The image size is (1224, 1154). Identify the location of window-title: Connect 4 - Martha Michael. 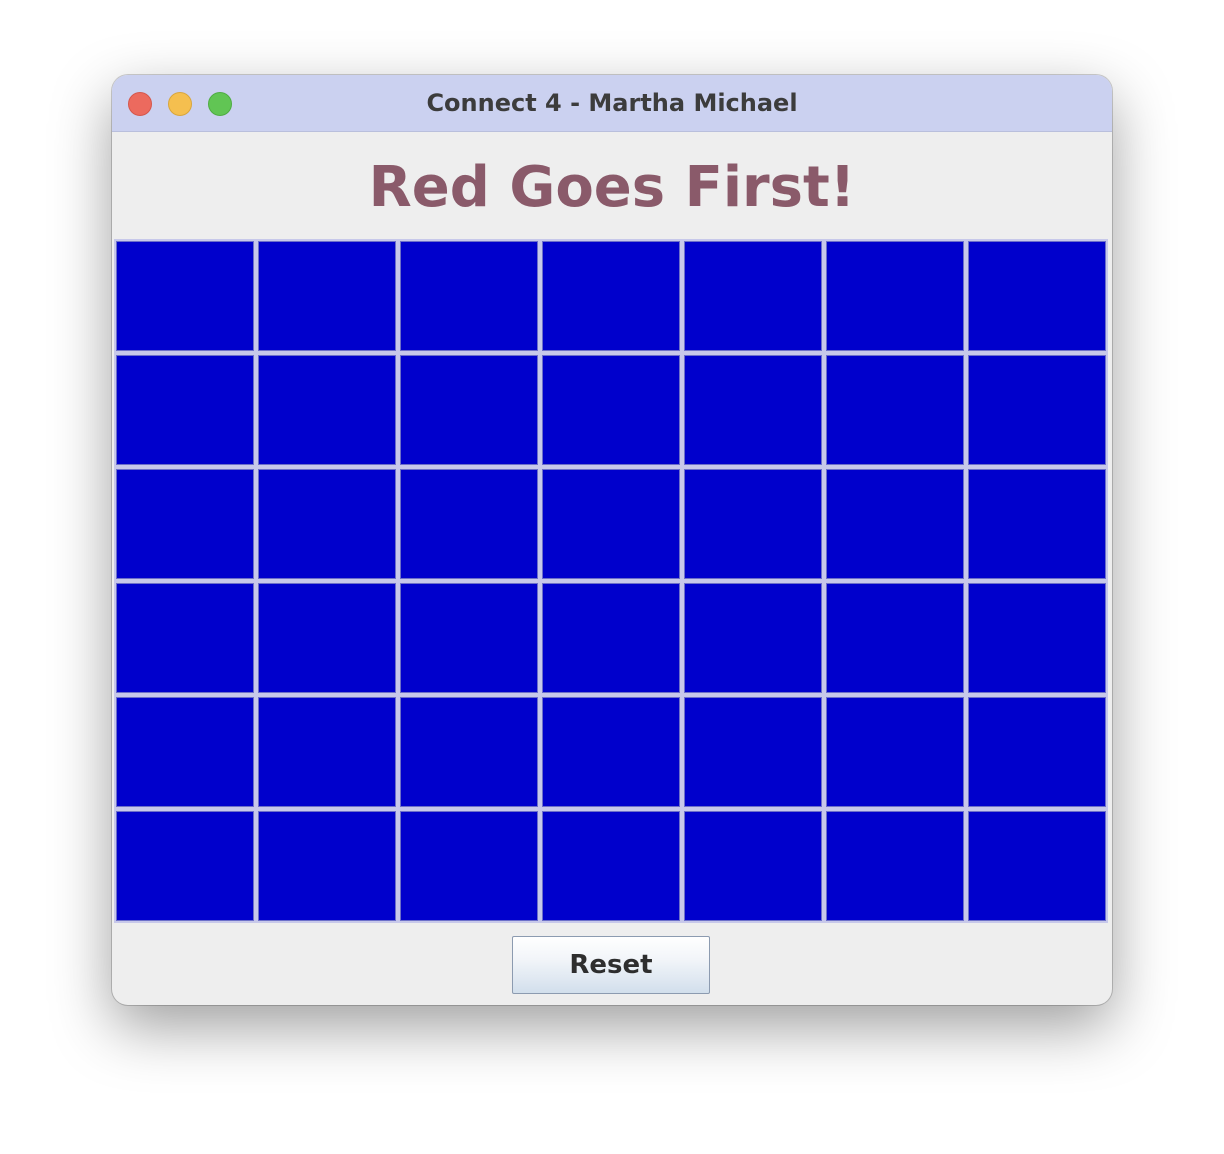
(612, 103).